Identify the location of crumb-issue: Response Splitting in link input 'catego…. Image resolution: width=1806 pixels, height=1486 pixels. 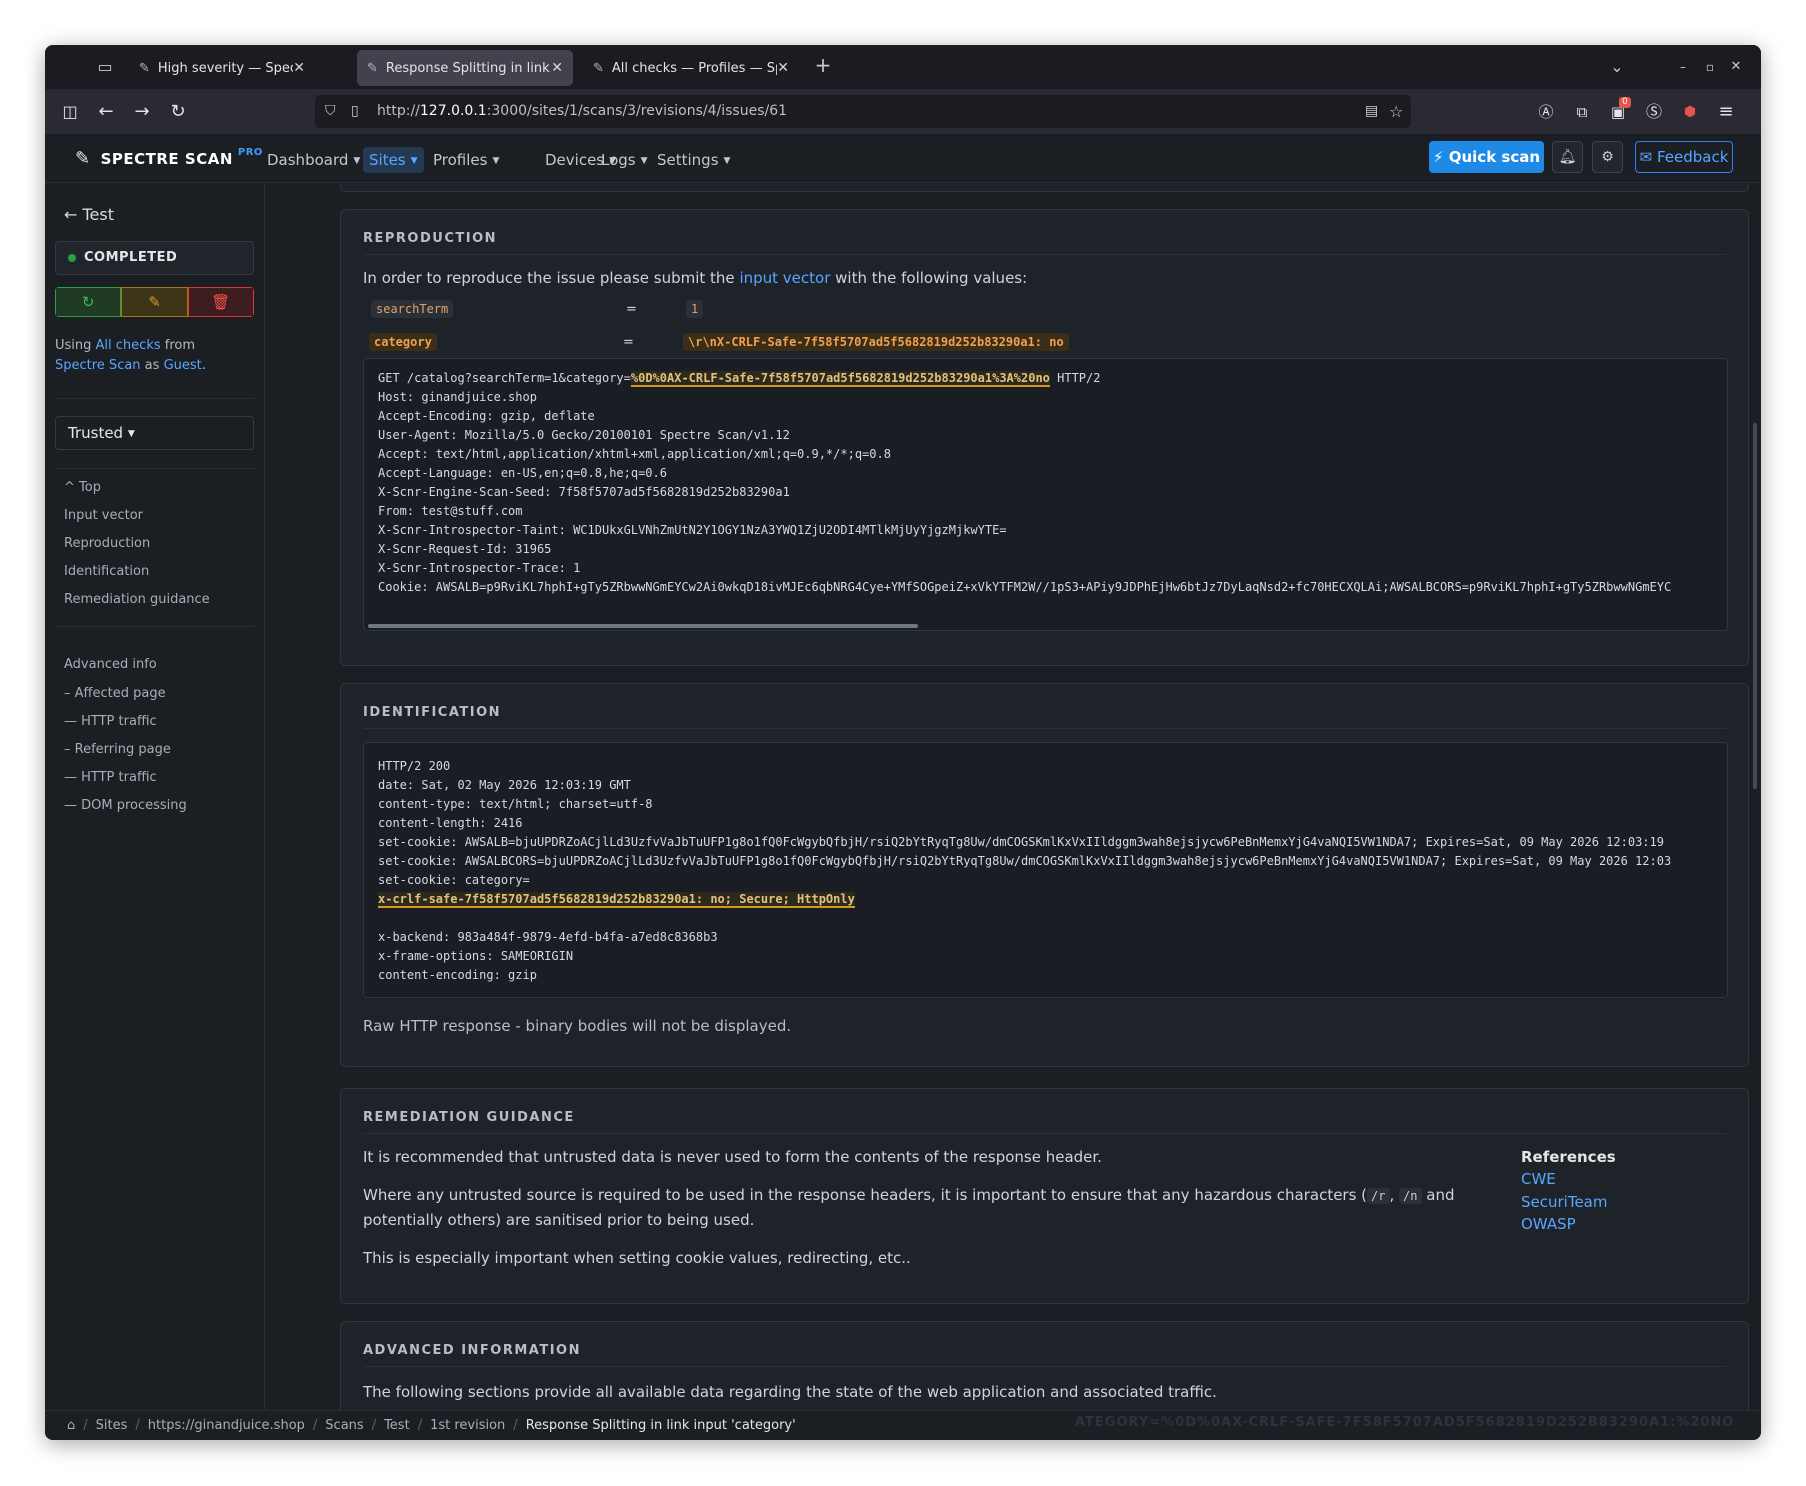
(660, 1425).